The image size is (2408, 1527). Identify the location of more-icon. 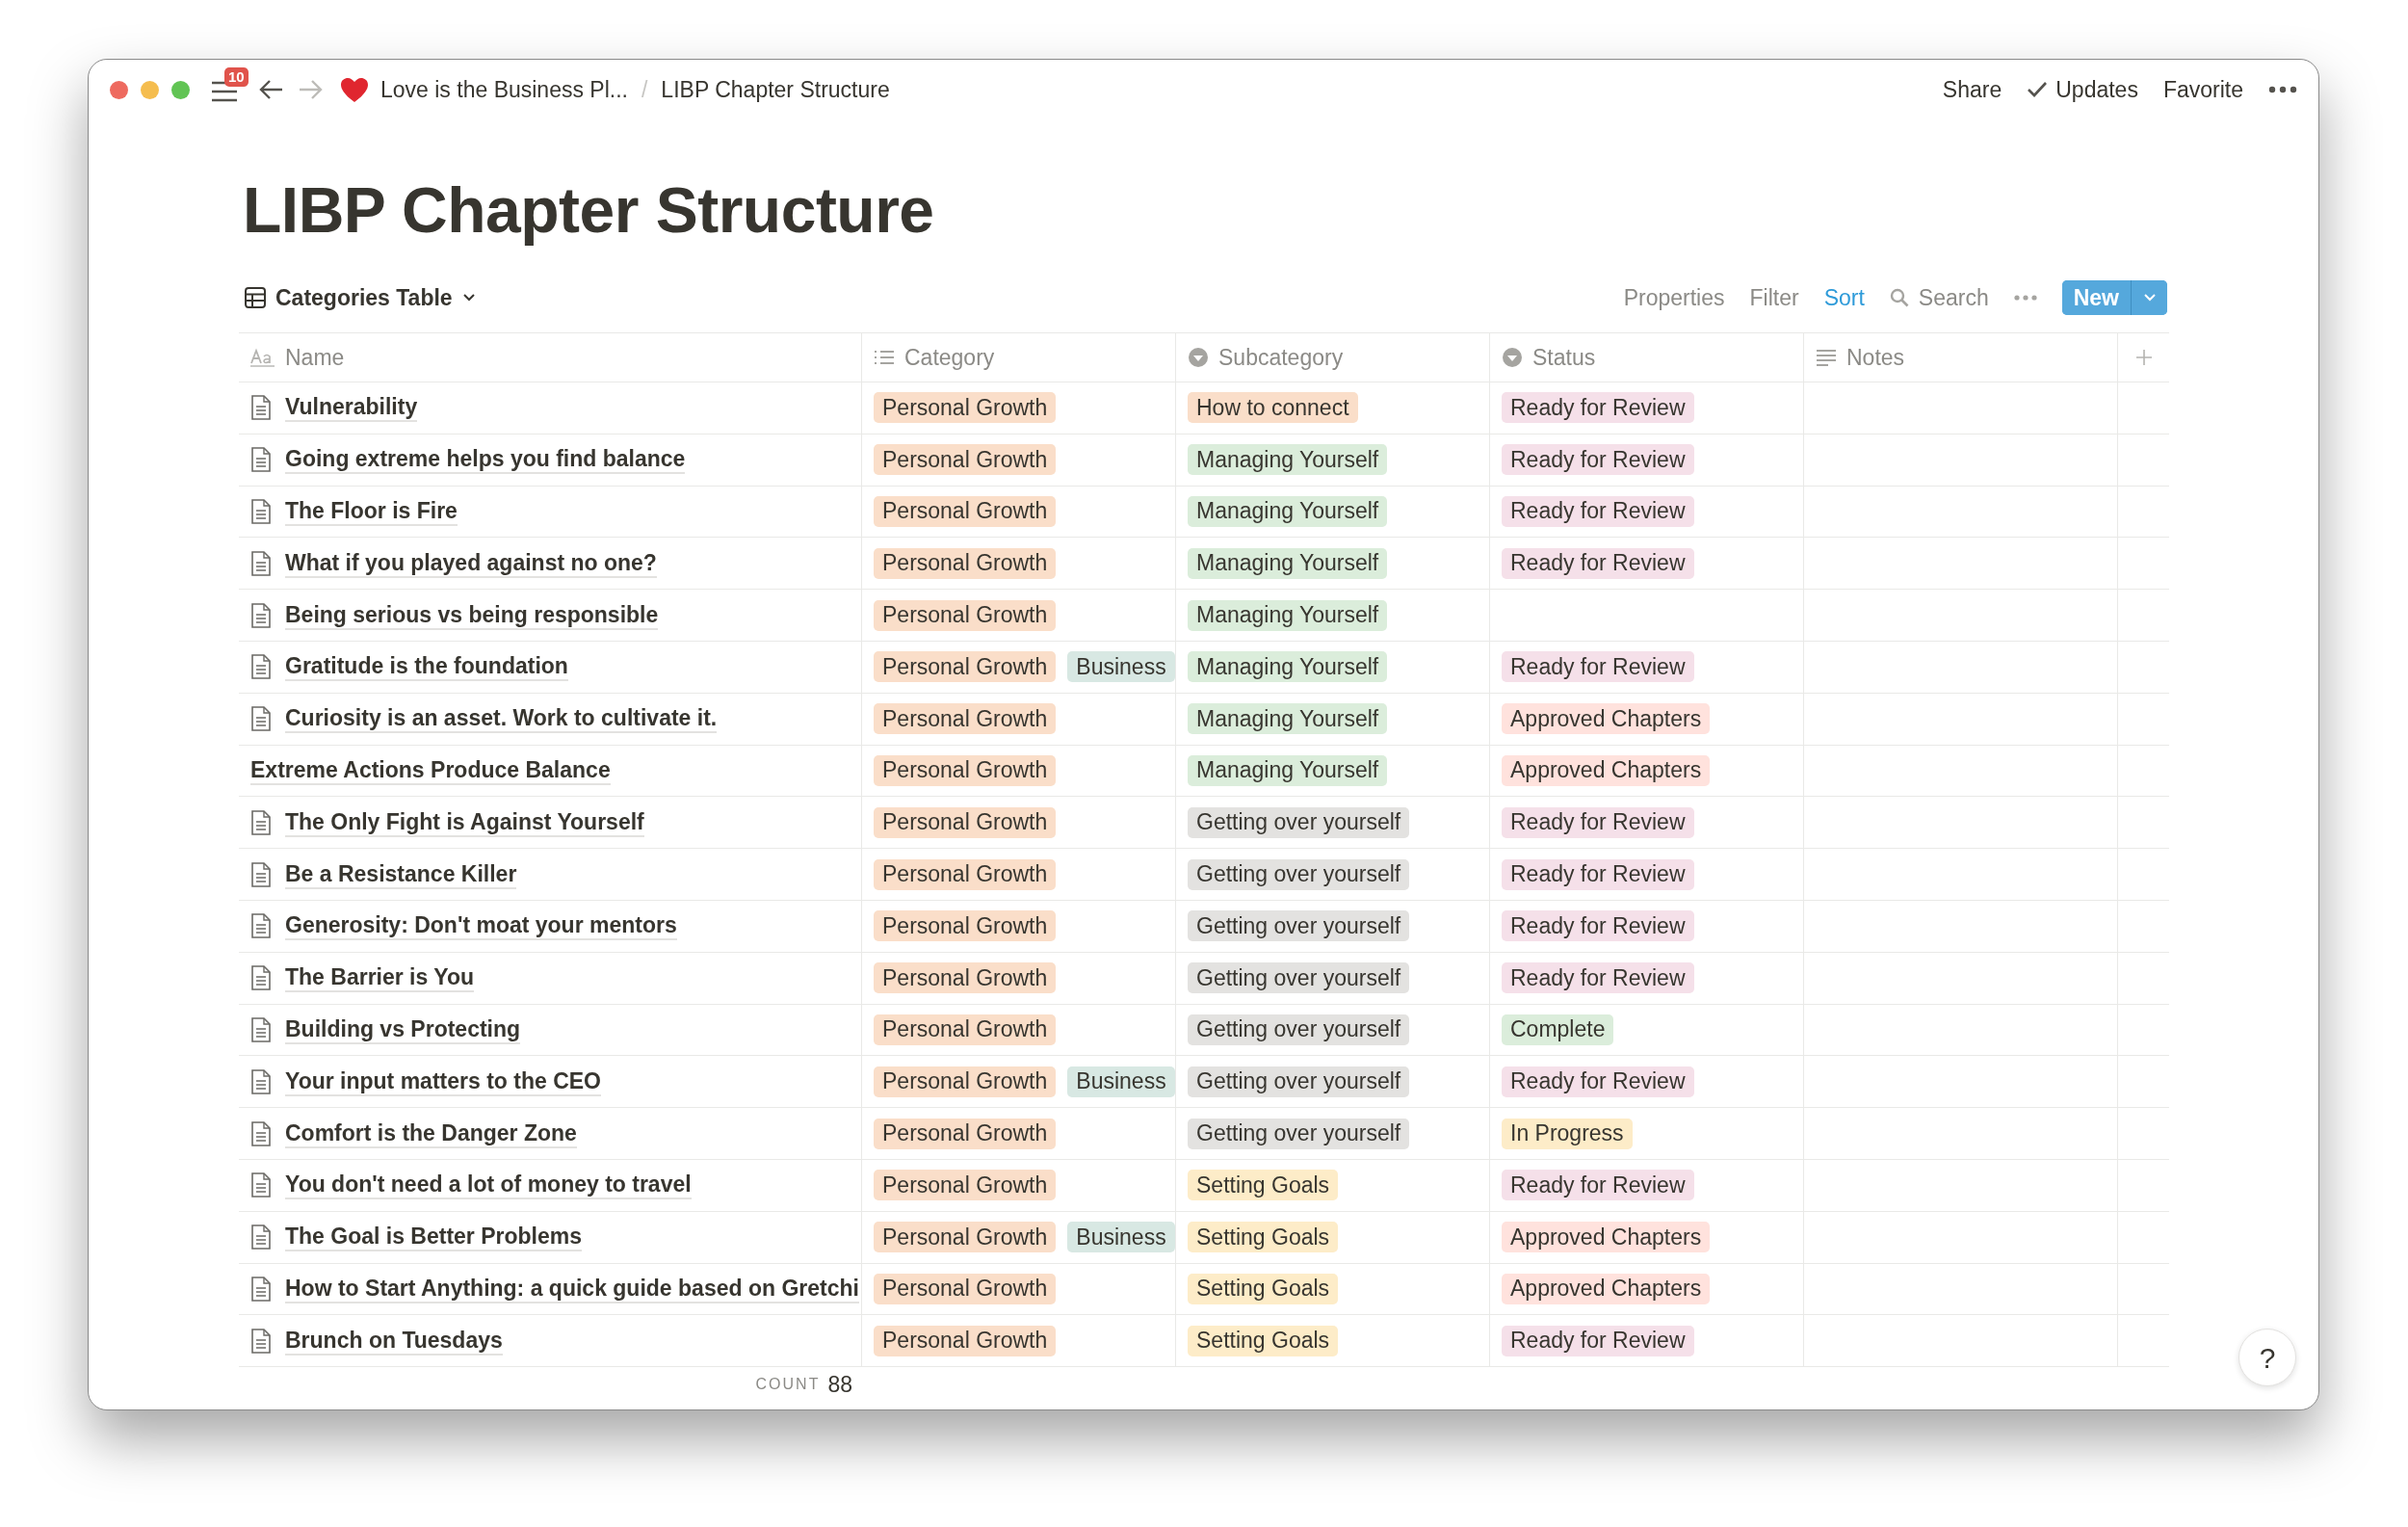
(2282, 89).